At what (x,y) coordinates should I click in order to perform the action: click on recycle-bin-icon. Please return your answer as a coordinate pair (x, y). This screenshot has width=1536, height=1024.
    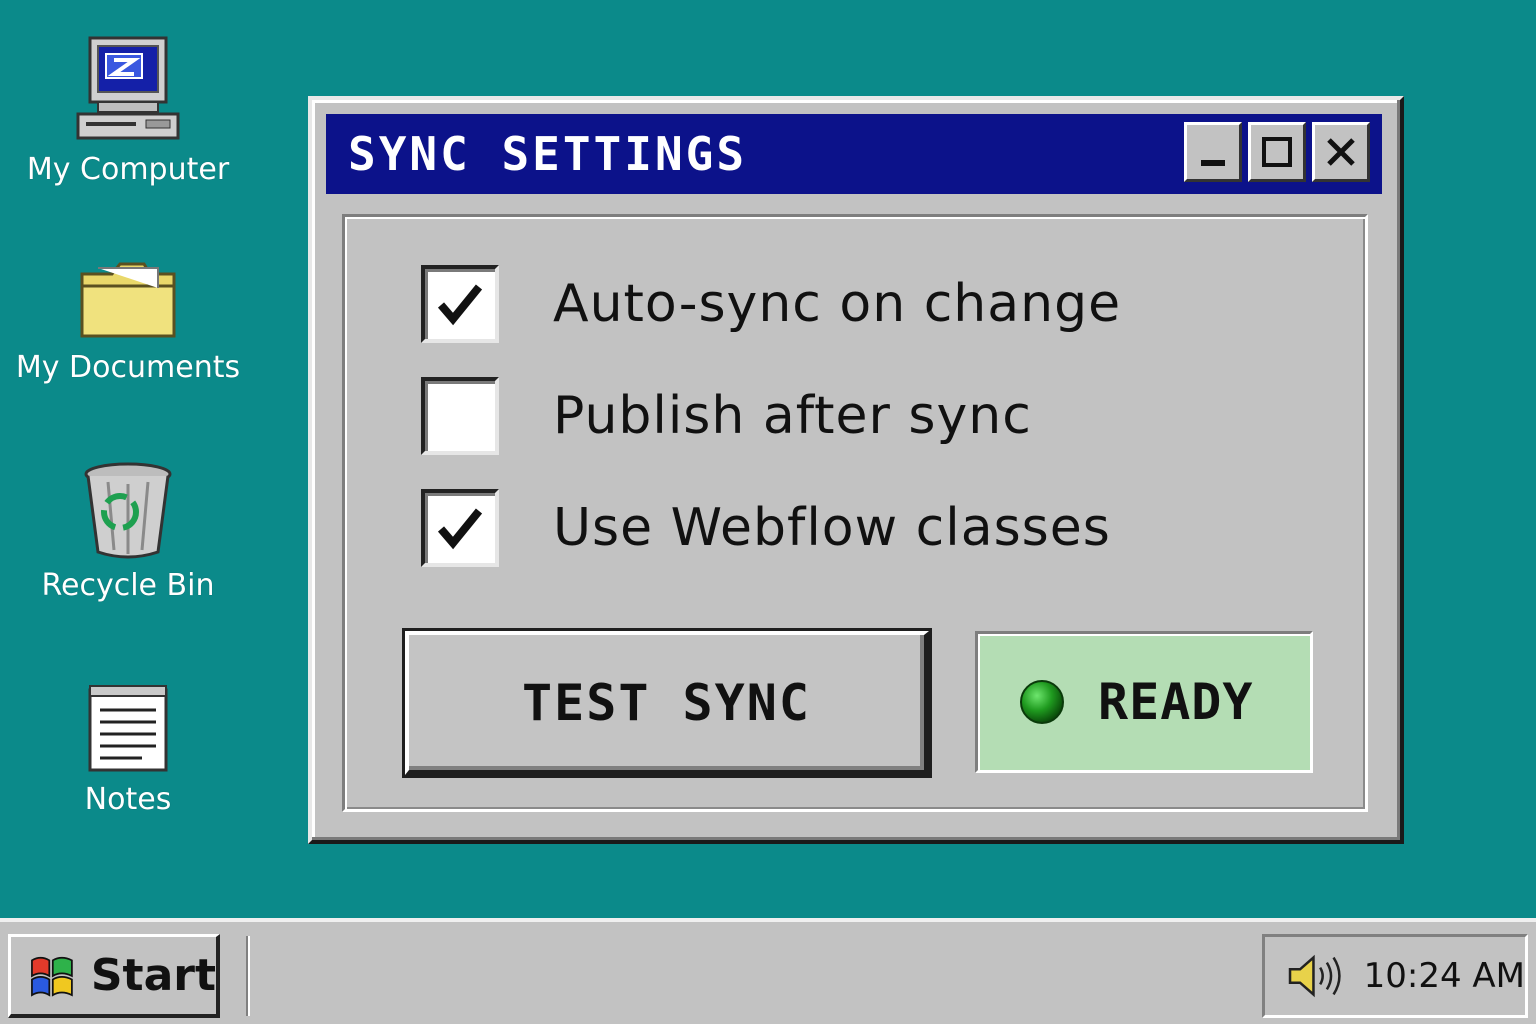
    Looking at the image, I should click on (128, 510).